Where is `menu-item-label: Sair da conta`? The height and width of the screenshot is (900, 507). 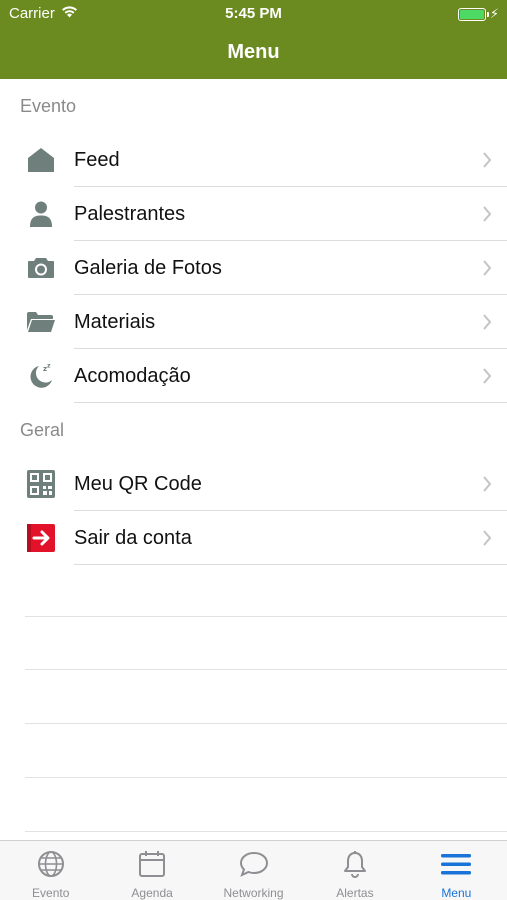
menu-item-label: Sair da conta is located at coordinates (133, 537).